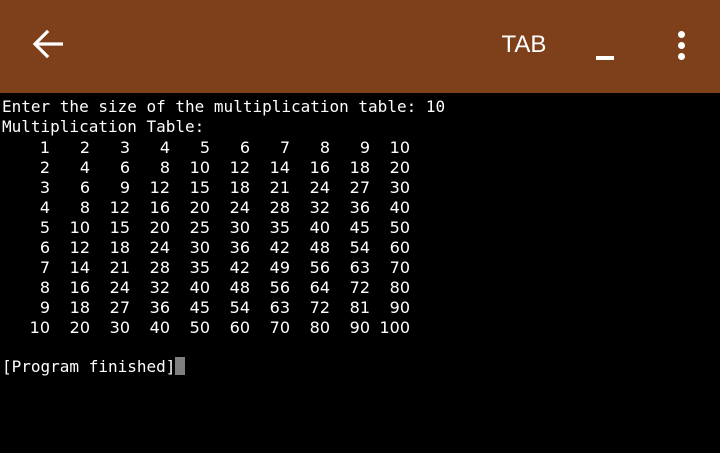 The width and height of the screenshot is (720, 453). What do you see at coordinates (394, 327) in the screenshot?
I see `table-cell: 100` at bounding box center [394, 327].